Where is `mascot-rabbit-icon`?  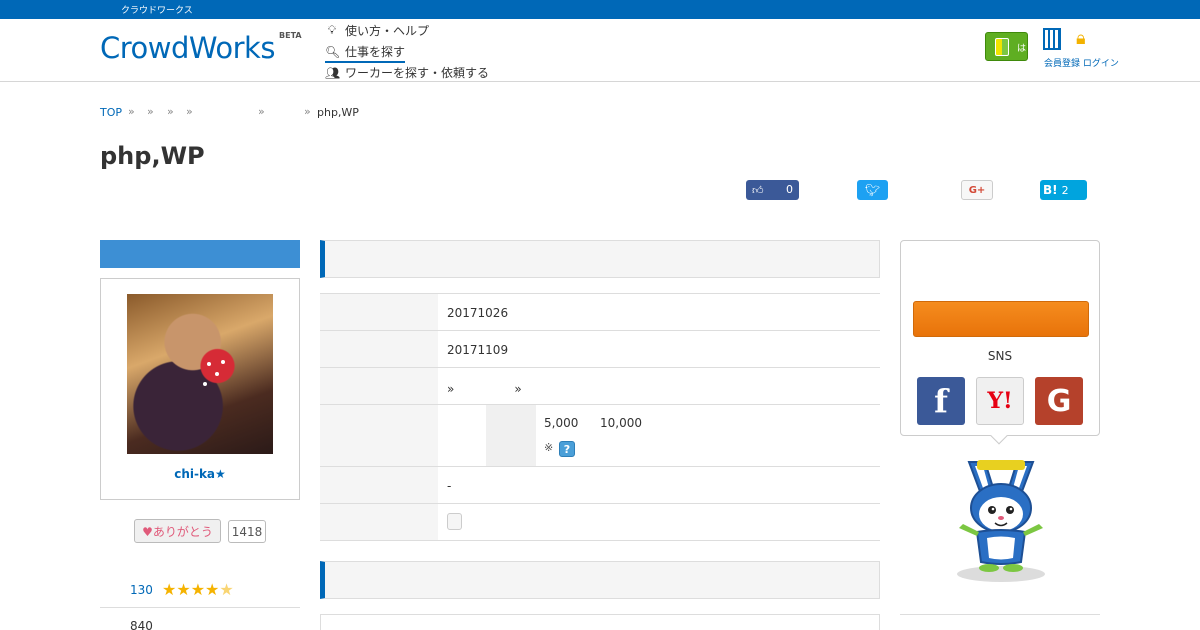
mascot-rabbit-icon is located at coordinates (1001, 521).